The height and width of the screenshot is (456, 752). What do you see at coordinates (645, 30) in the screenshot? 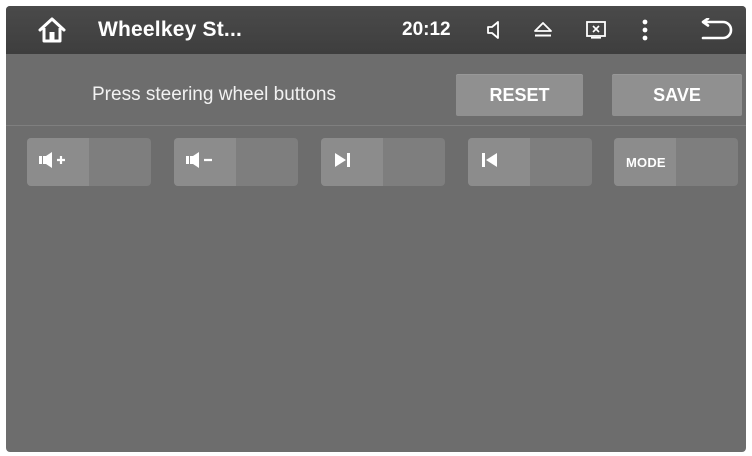
I see `more-vert-icon` at bounding box center [645, 30].